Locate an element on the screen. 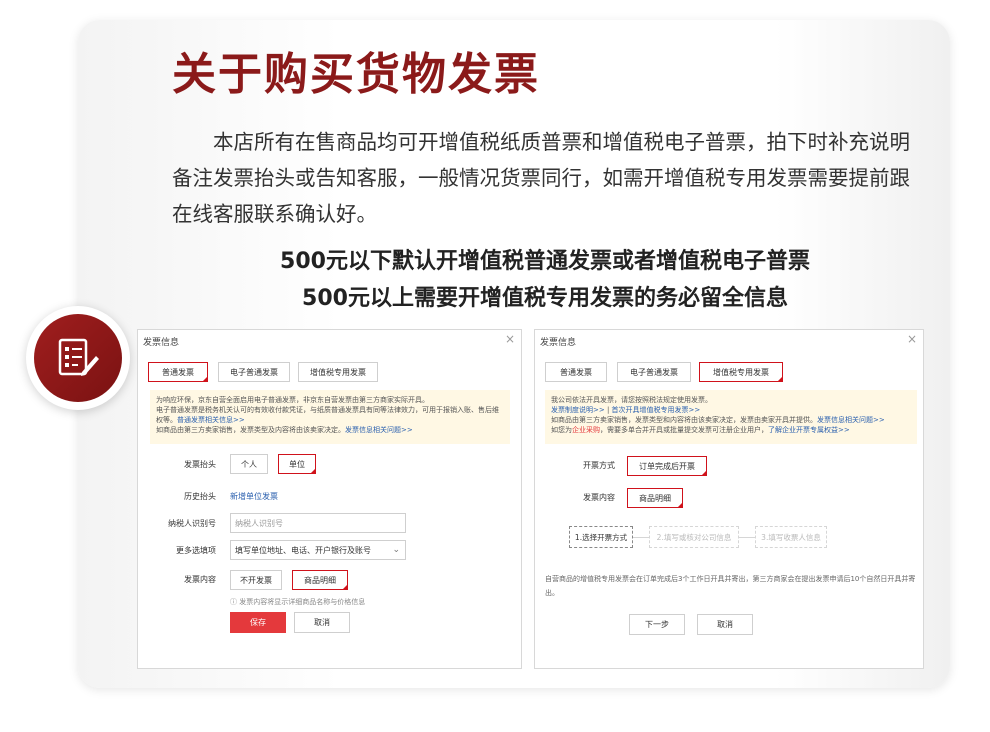 The height and width of the screenshot is (732, 990). page-title: 关于购买货物发票 is located at coordinates (356, 74).